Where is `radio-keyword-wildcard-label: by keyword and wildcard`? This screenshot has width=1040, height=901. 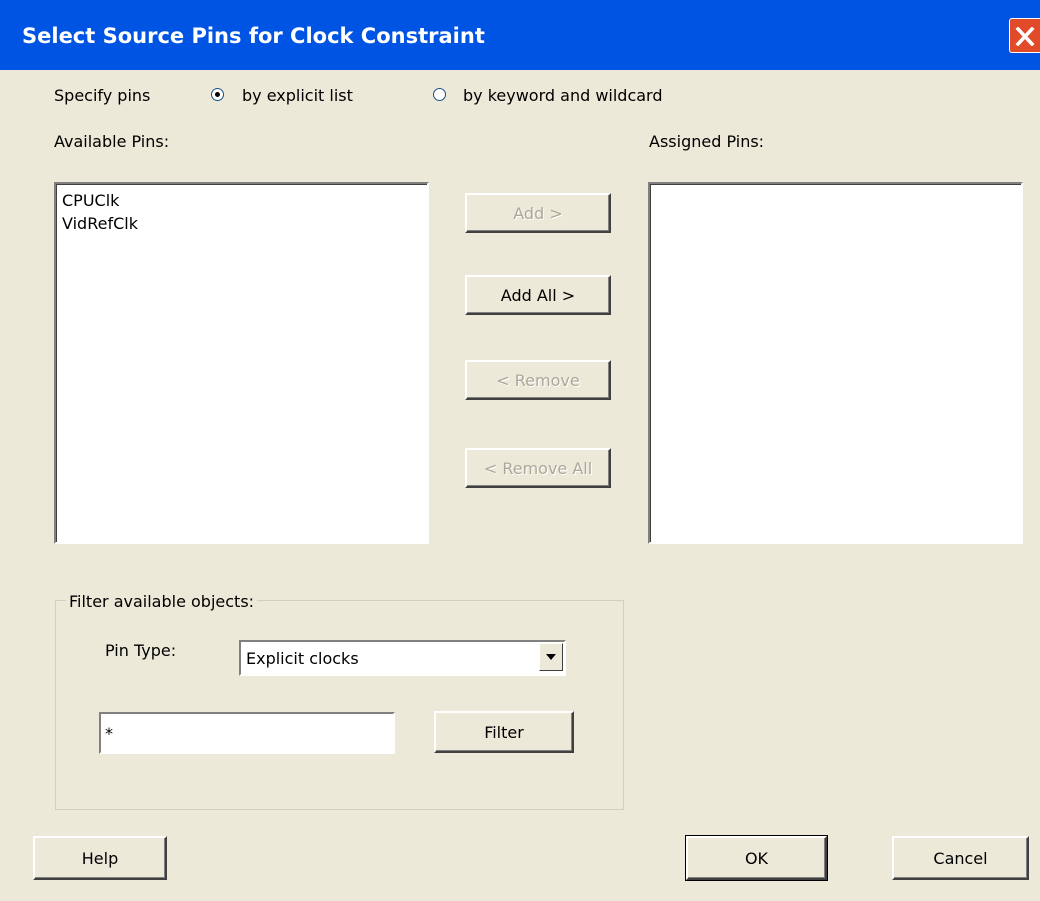
radio-keyword-wildcard-label: by keyword and wildcard is located at coordinates (563, 95).